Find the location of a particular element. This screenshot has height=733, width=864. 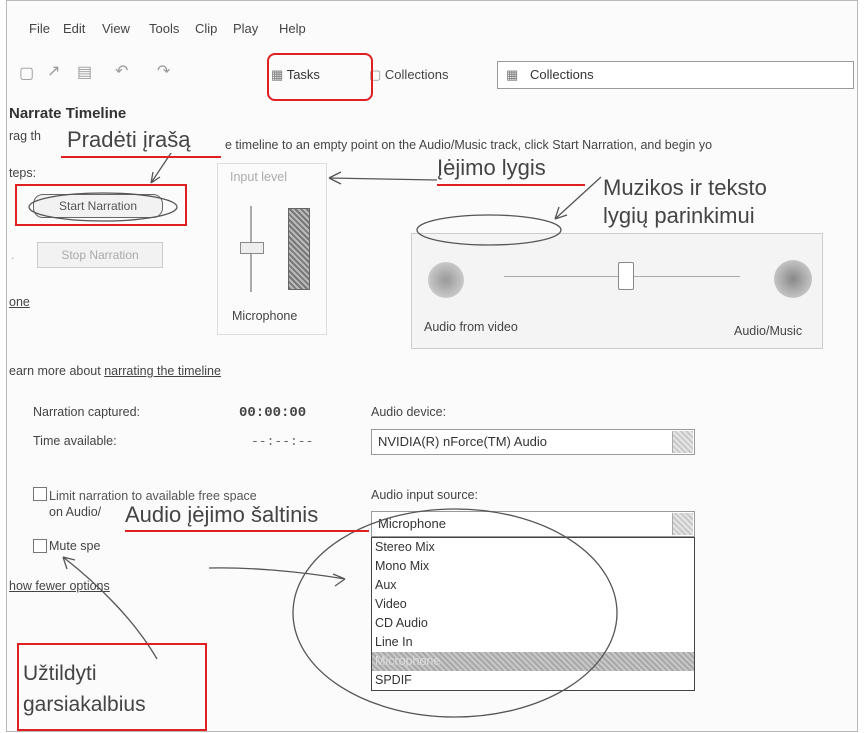

tasks-highlight-box is located at coordinates (320, 77).